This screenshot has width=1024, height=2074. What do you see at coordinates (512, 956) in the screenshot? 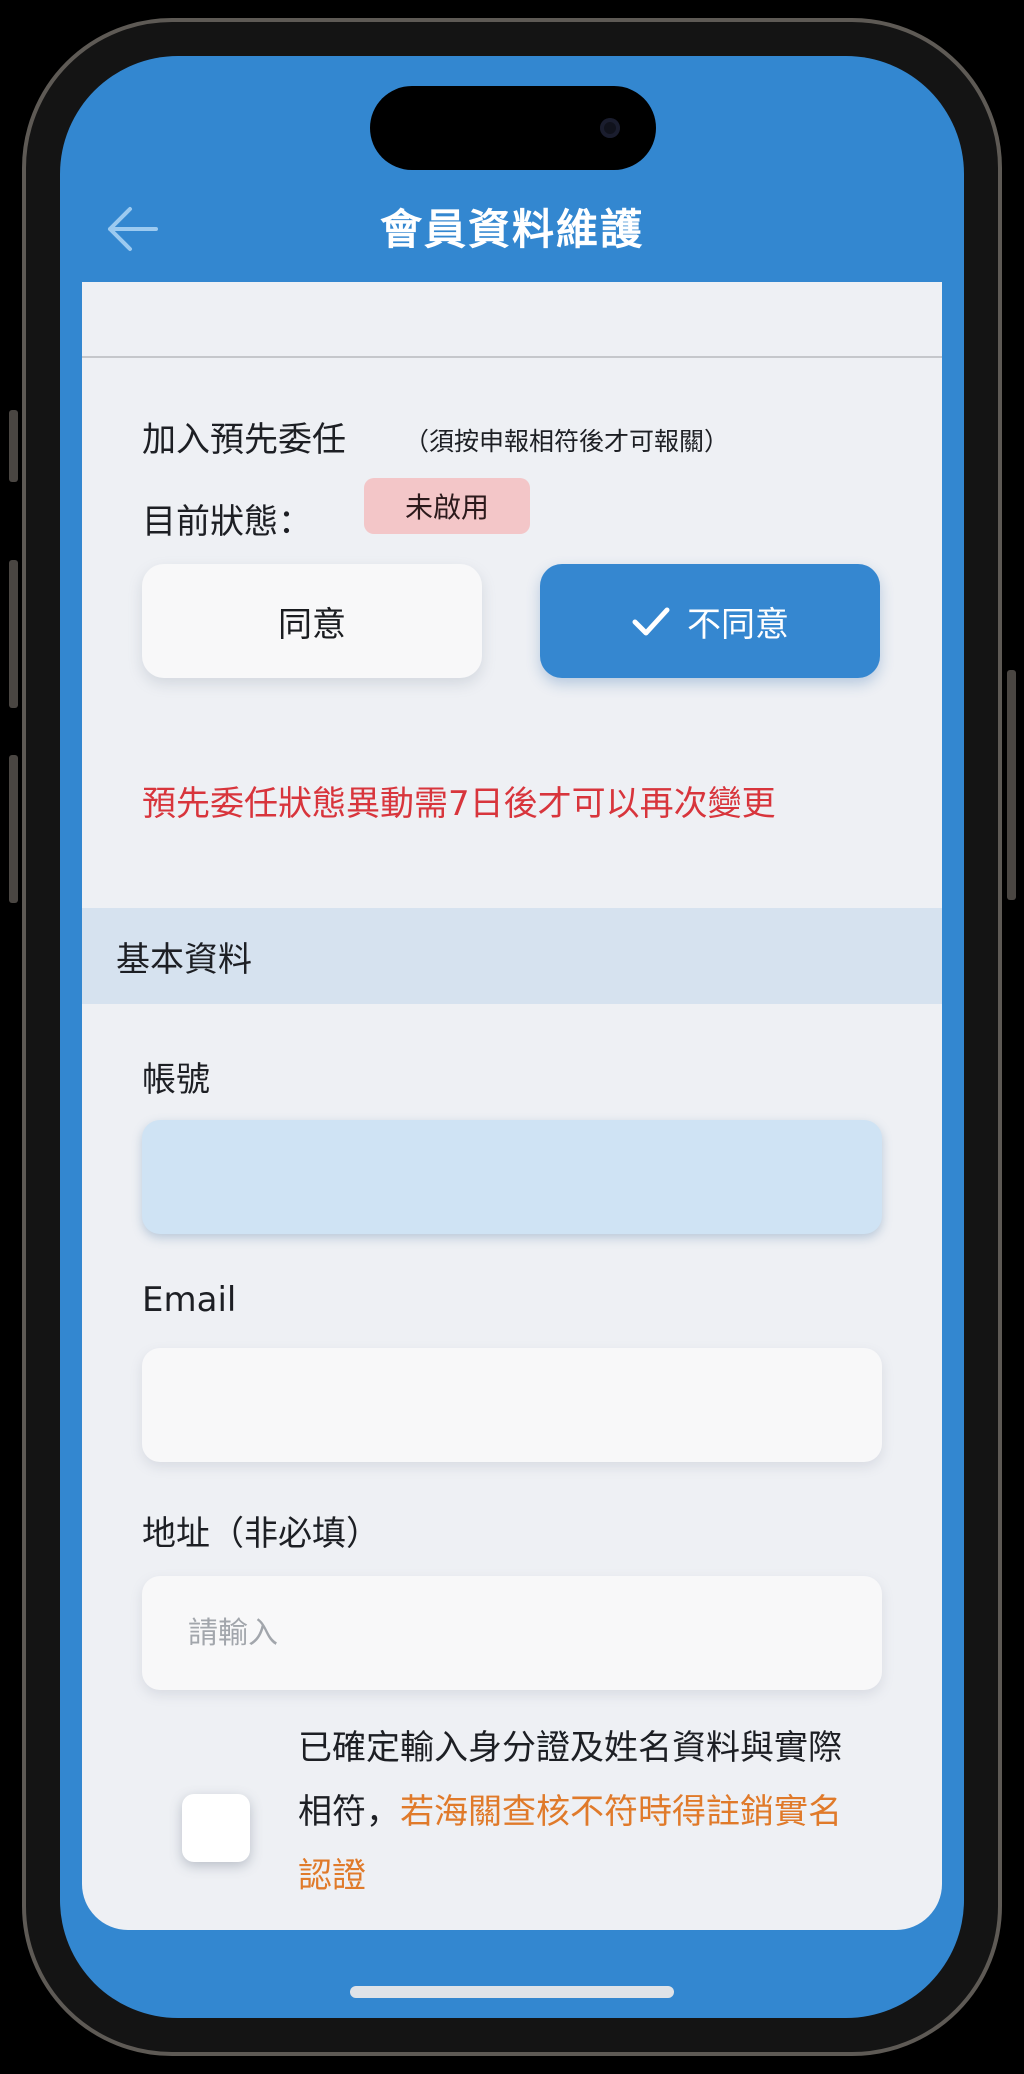
I see `section-header-basic-info: 基本資料` at bounding box center [512, 956].